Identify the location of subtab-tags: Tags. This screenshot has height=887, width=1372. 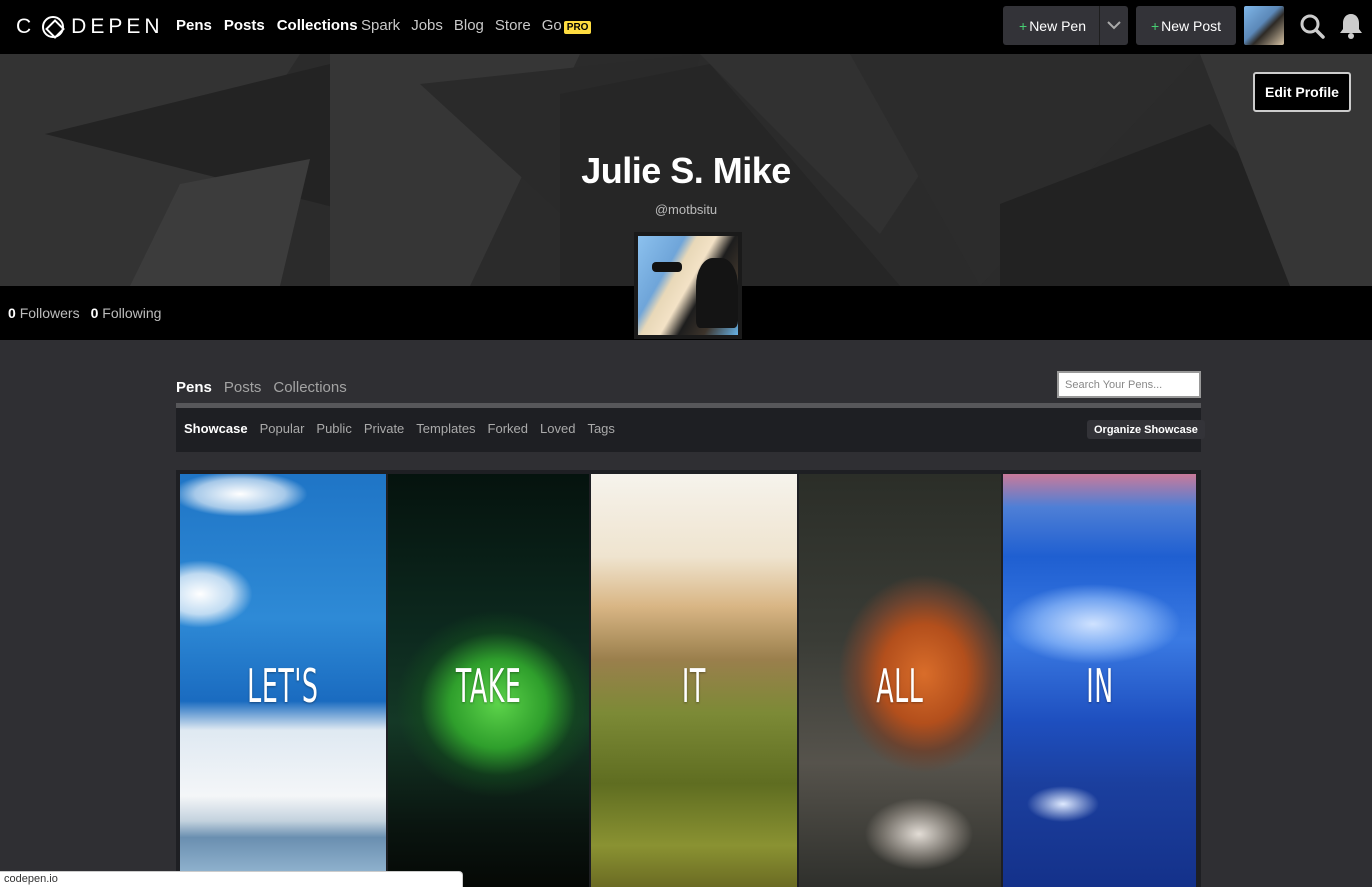
(600, 428).